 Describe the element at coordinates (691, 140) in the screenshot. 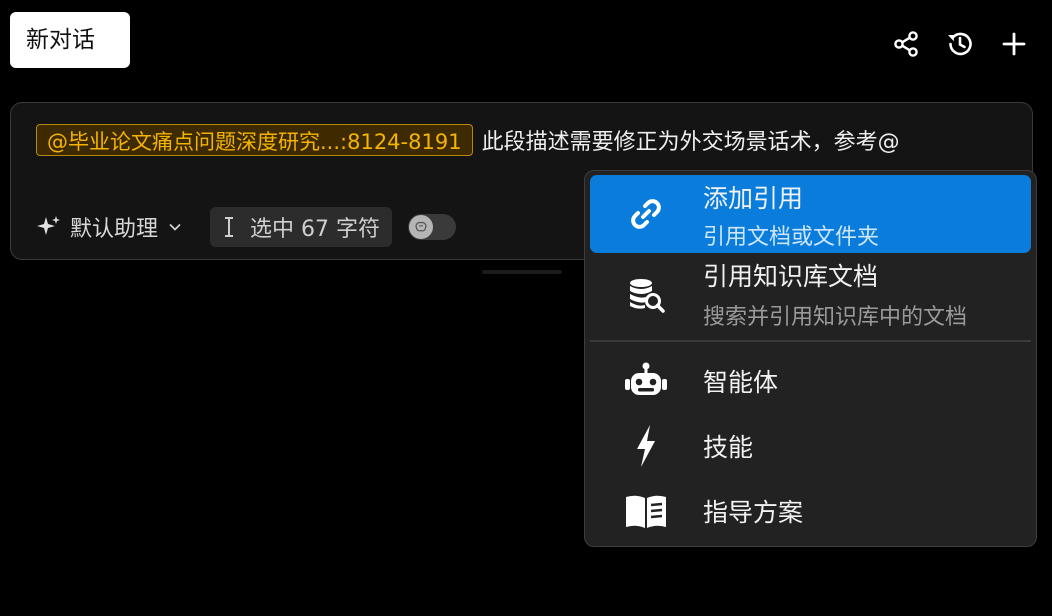

I see `composer-text: 此段描述需要修正为外交场景话术，参考@` at that location.